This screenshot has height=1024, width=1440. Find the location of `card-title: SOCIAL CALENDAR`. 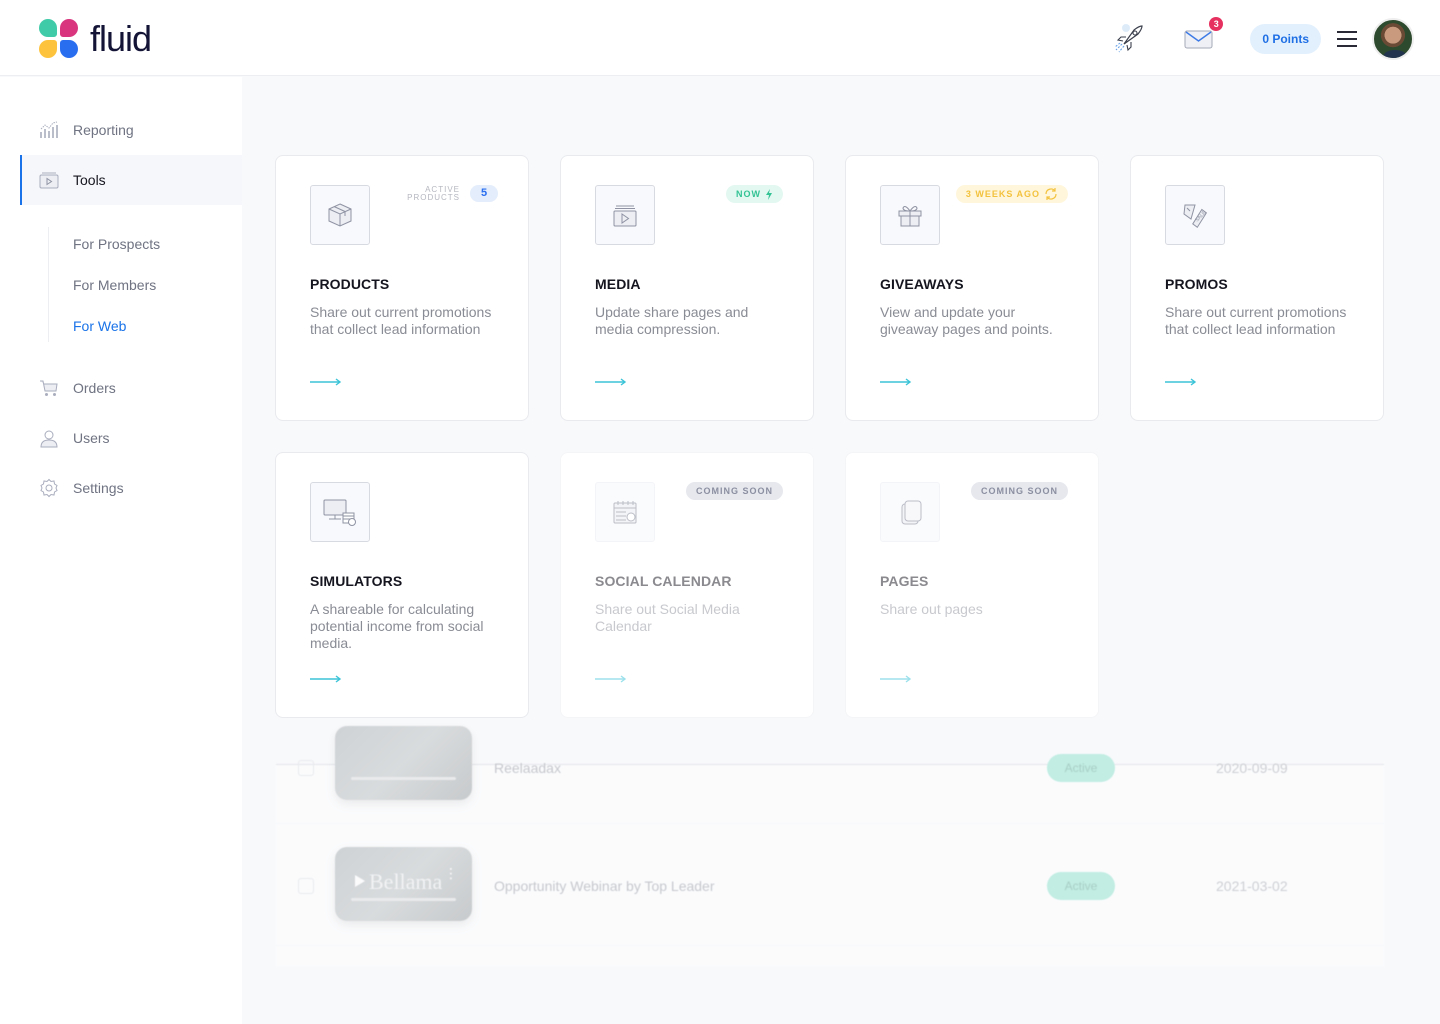

card-title: SOCIAL CALENDAR is located at coordinates (663, 581).